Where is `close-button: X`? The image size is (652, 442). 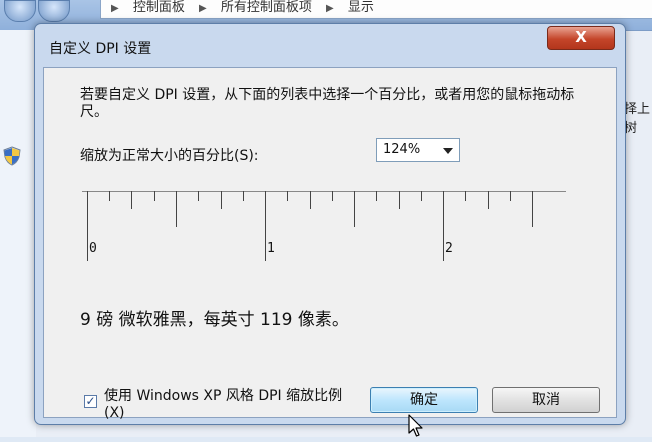 close-button: X is located at coordinates (581, 38).